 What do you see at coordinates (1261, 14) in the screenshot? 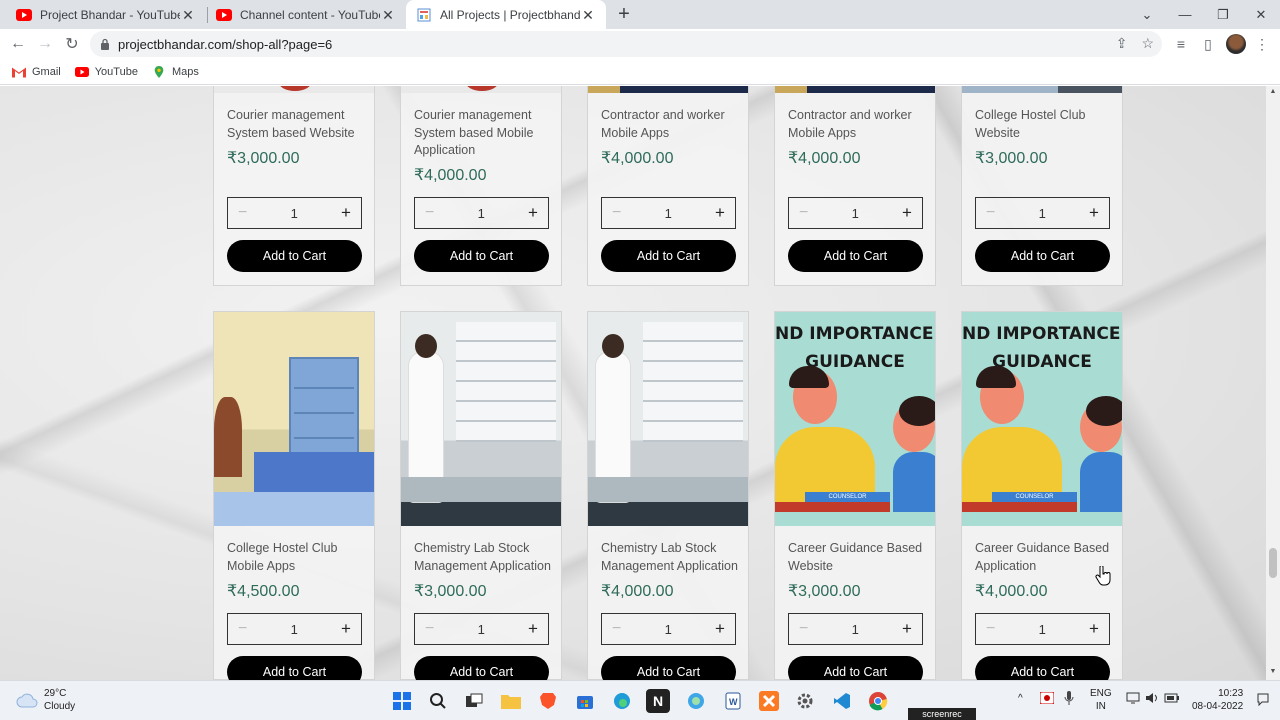
I see `close-window-button: ✕` at bounding box center [1261, 14].